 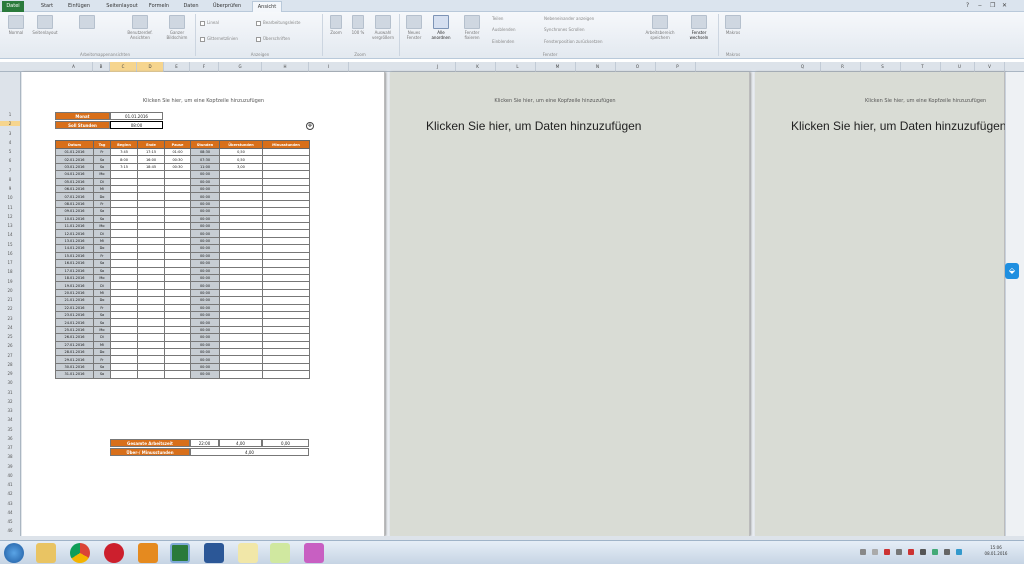 What do you see at coordinates (10, 308) in the screenshot?
I see `row-header: 22` at bounding box center [10, 308].